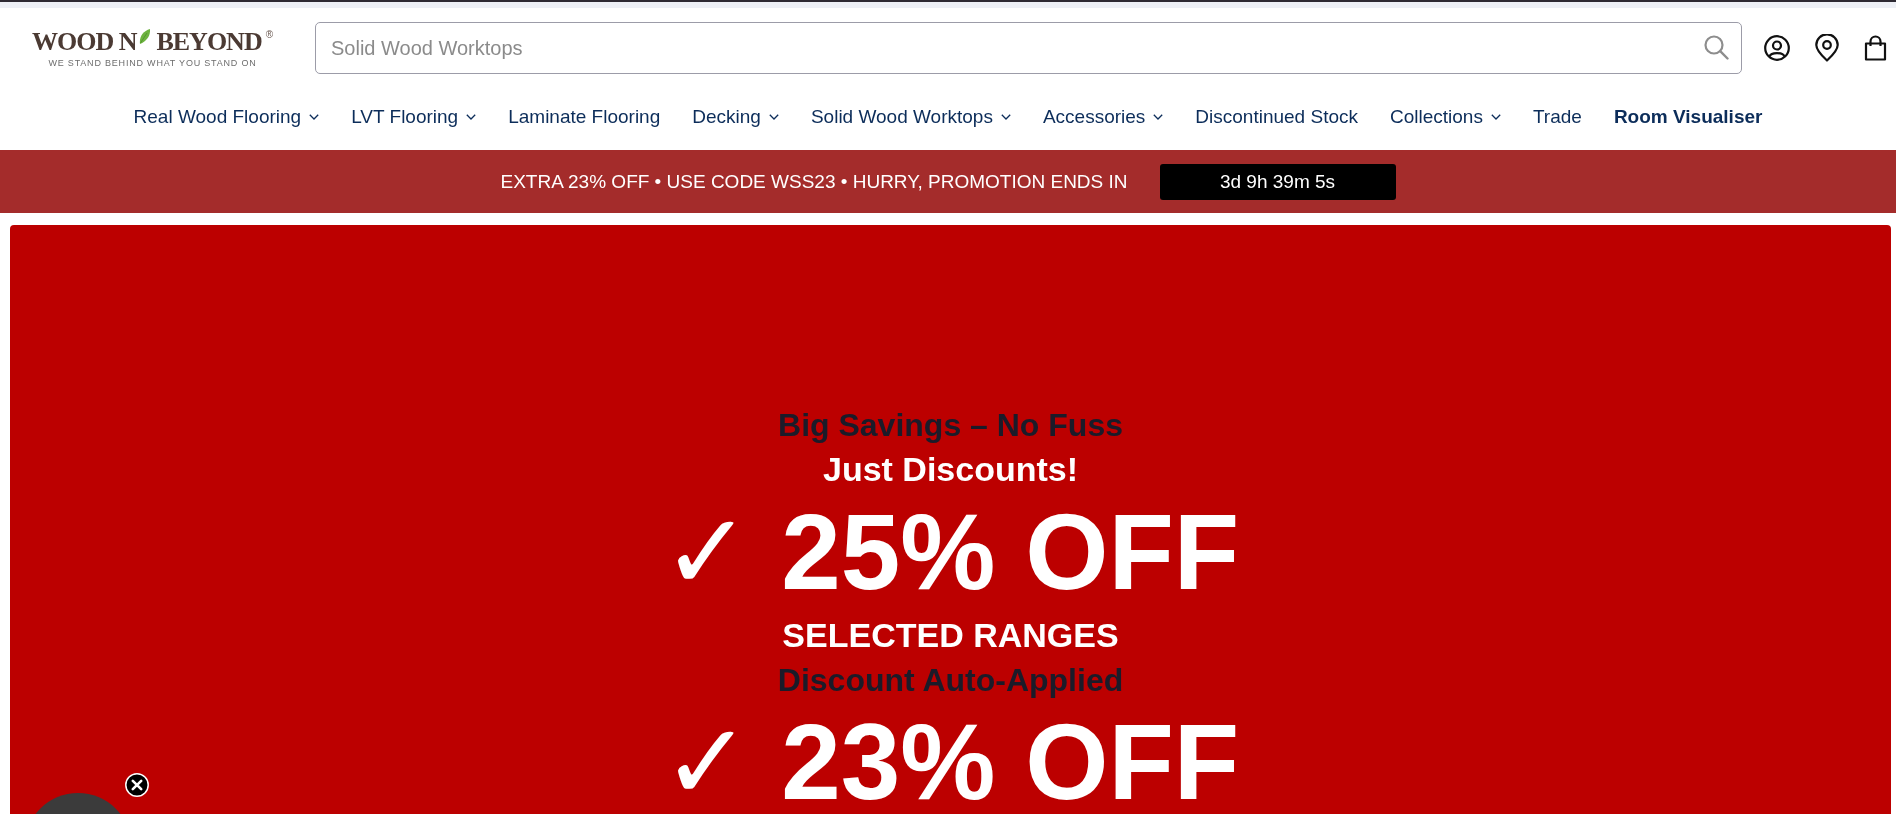  Describe the element at coordinates (1875, 48) in the screenshot. I see `shopping-bag-icon` at that location.